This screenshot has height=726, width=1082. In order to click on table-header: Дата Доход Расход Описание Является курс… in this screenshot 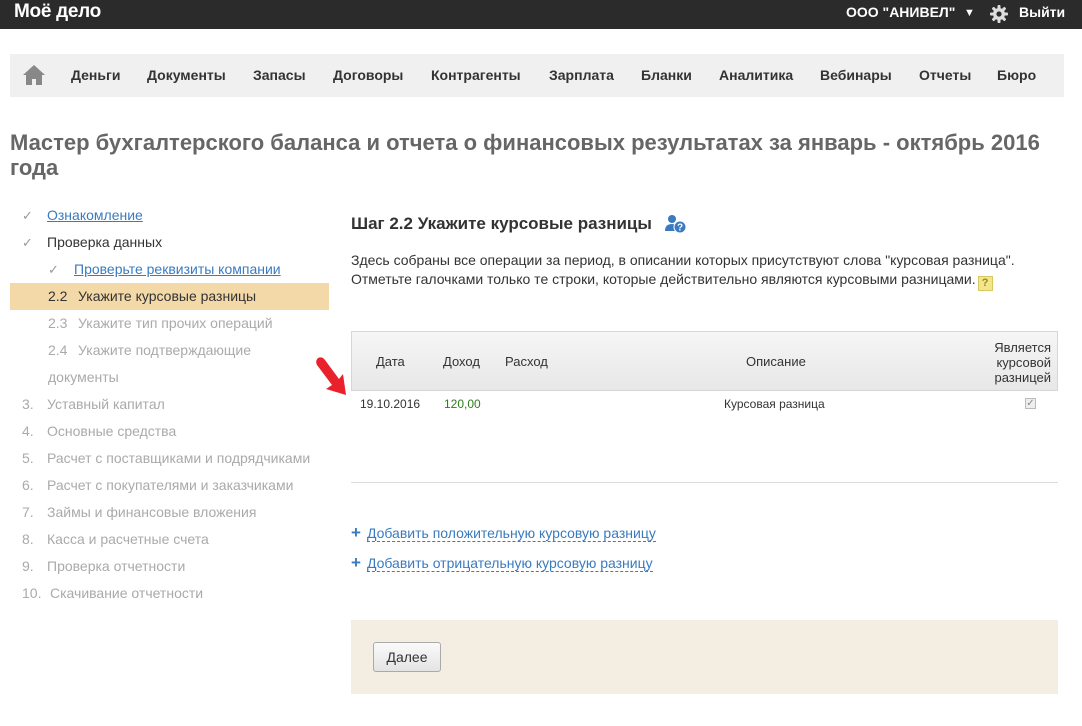, I will do `click(704, 361)`.